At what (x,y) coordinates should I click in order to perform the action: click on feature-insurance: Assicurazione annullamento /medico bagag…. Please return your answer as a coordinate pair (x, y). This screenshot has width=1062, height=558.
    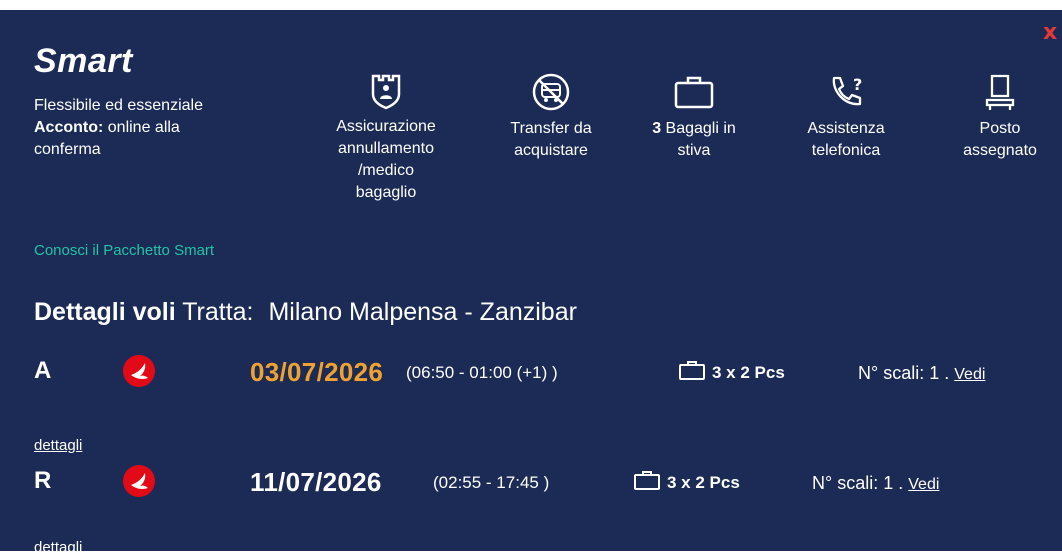
    Looking at the image, I should click on (386, 138).